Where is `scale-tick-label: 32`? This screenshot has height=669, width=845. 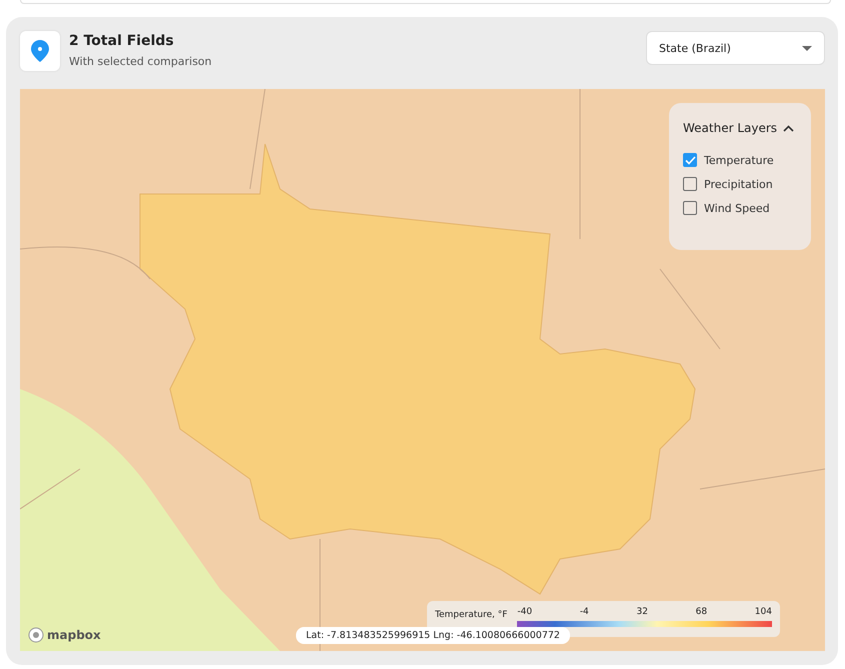 scale-tick-label: 32 is located at coordinates (642, 612).